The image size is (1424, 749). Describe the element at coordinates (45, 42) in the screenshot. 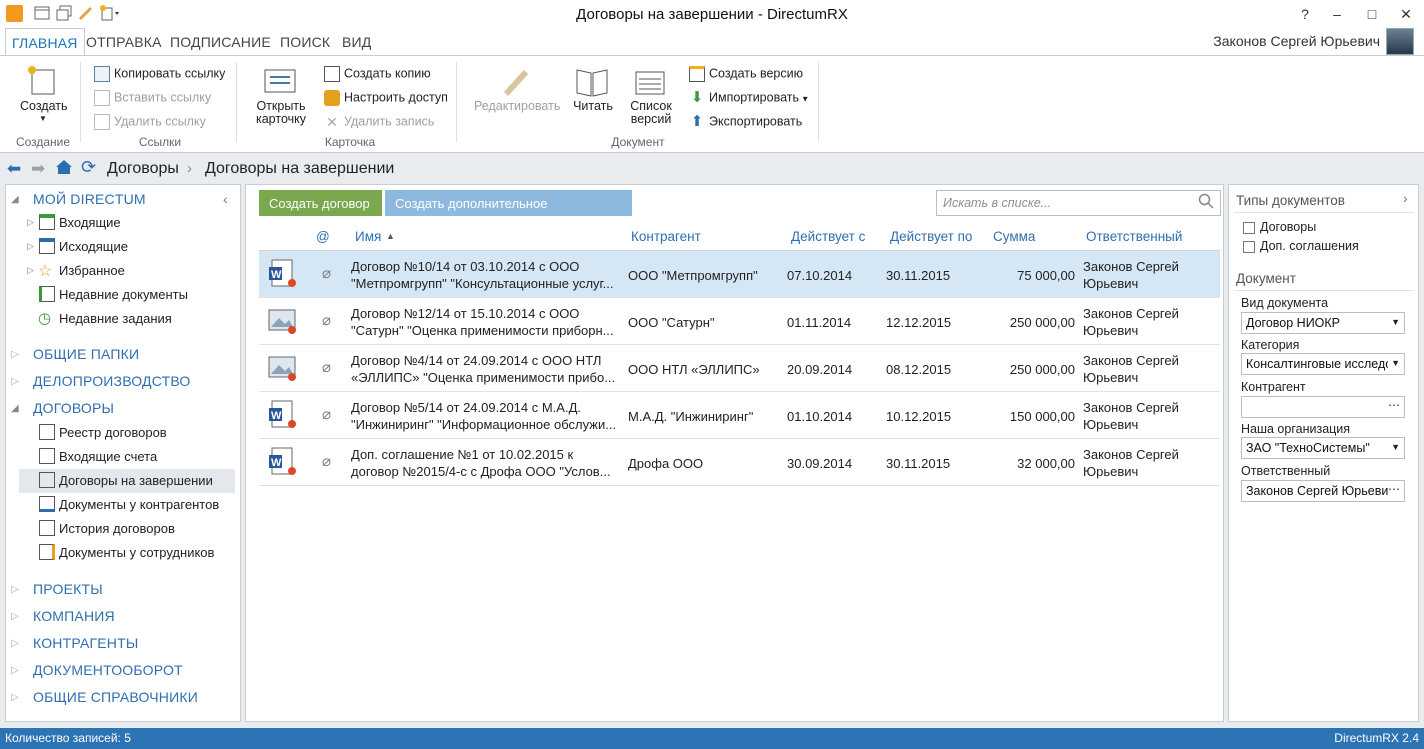

I see `tab-main: ГЛАВНАЯ` at that location.